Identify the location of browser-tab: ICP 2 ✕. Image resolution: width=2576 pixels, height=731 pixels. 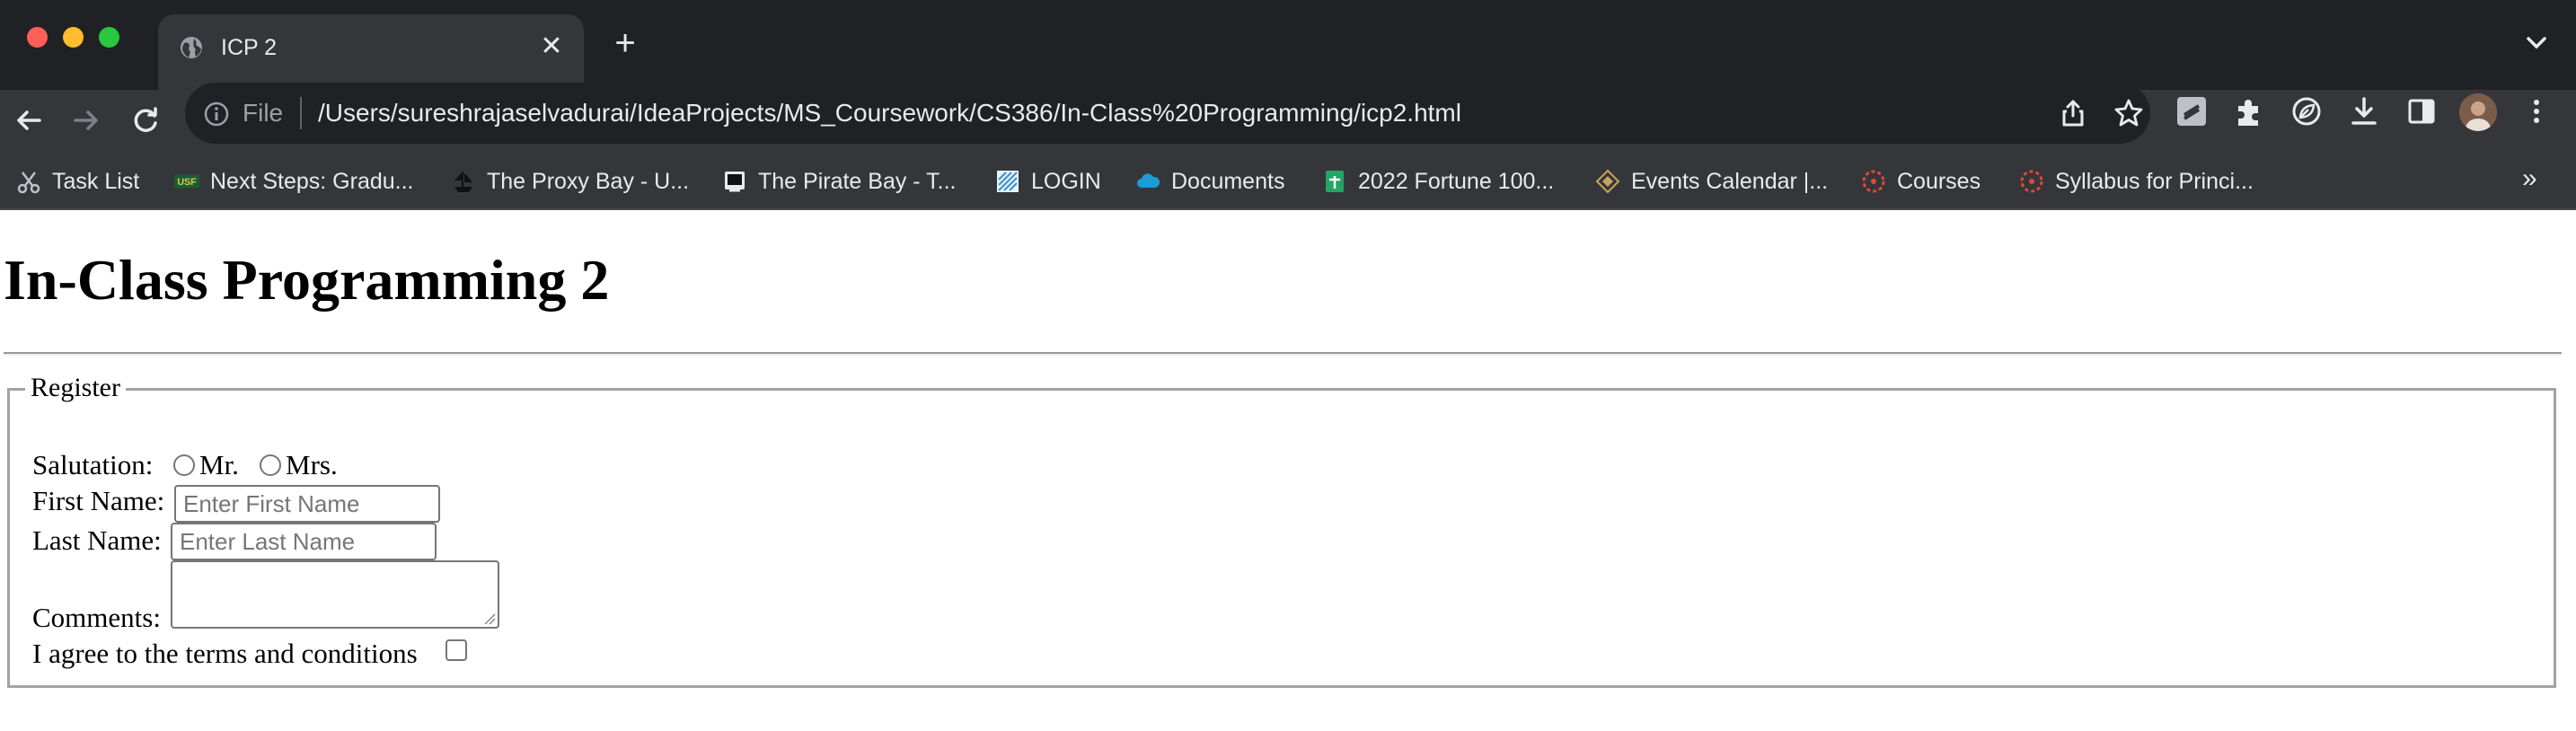
(371, 52).